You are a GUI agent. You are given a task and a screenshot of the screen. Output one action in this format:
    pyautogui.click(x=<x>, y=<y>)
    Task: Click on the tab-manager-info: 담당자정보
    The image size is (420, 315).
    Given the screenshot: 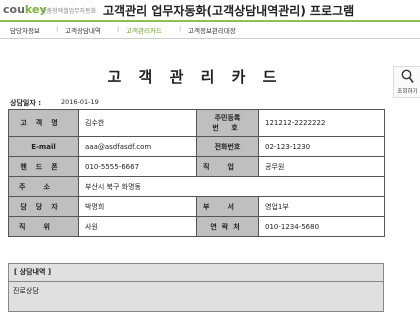 What is the action you would take?
    pyautogui.click(x=25, y=30)
    